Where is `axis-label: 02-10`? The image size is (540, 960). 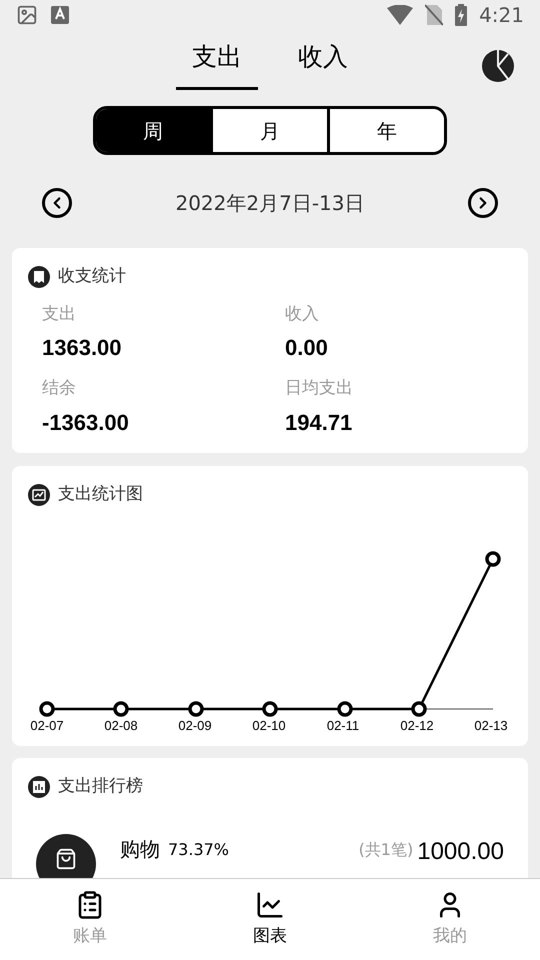 axis-label: 02-10 is located at coordinates (269, 725).